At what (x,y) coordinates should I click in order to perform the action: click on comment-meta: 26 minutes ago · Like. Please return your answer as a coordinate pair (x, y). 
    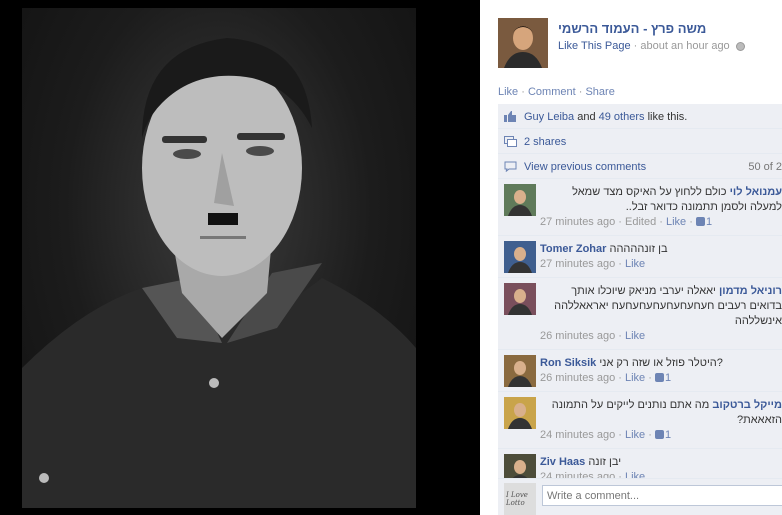
    Looking at the image, I should click on (593, 336).